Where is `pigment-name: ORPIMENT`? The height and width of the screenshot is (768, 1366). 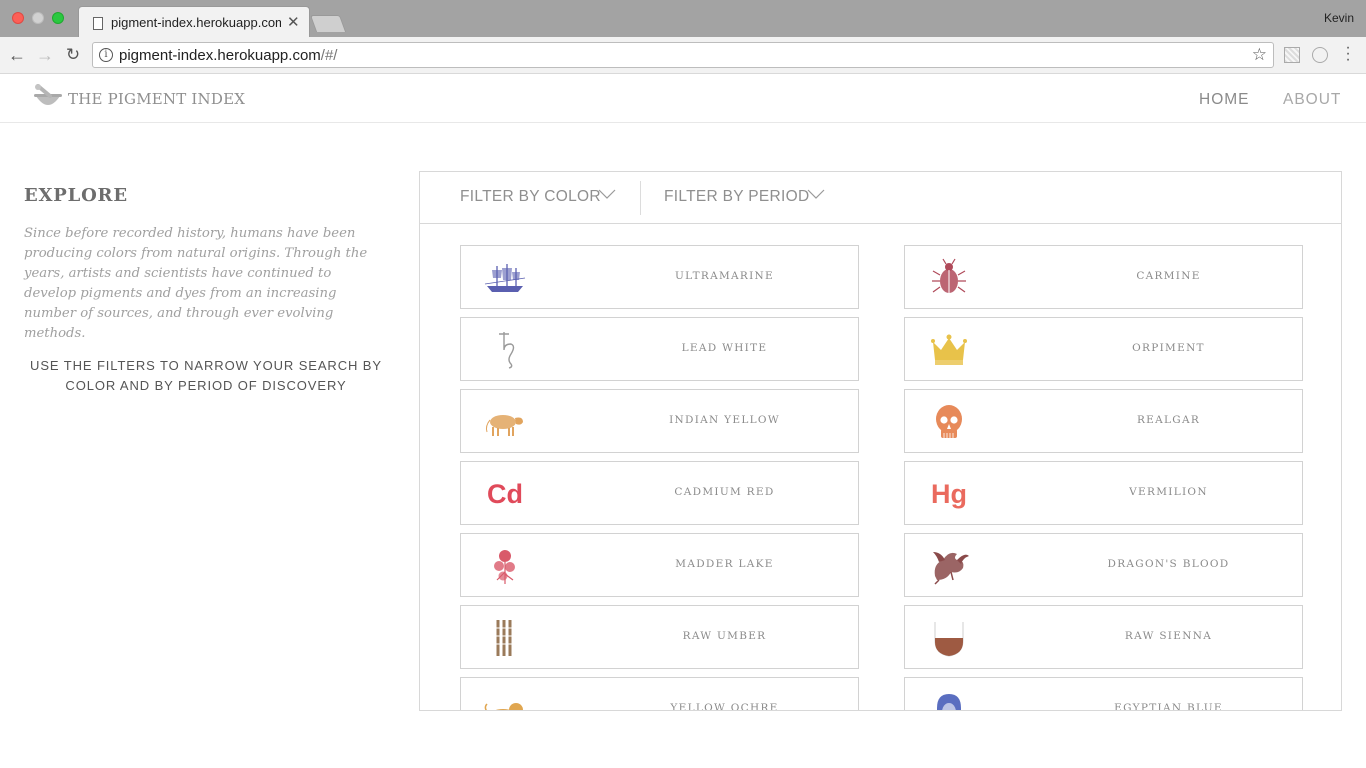 pigment-name: ORPIMENT is located at coordinates (1168, 348).